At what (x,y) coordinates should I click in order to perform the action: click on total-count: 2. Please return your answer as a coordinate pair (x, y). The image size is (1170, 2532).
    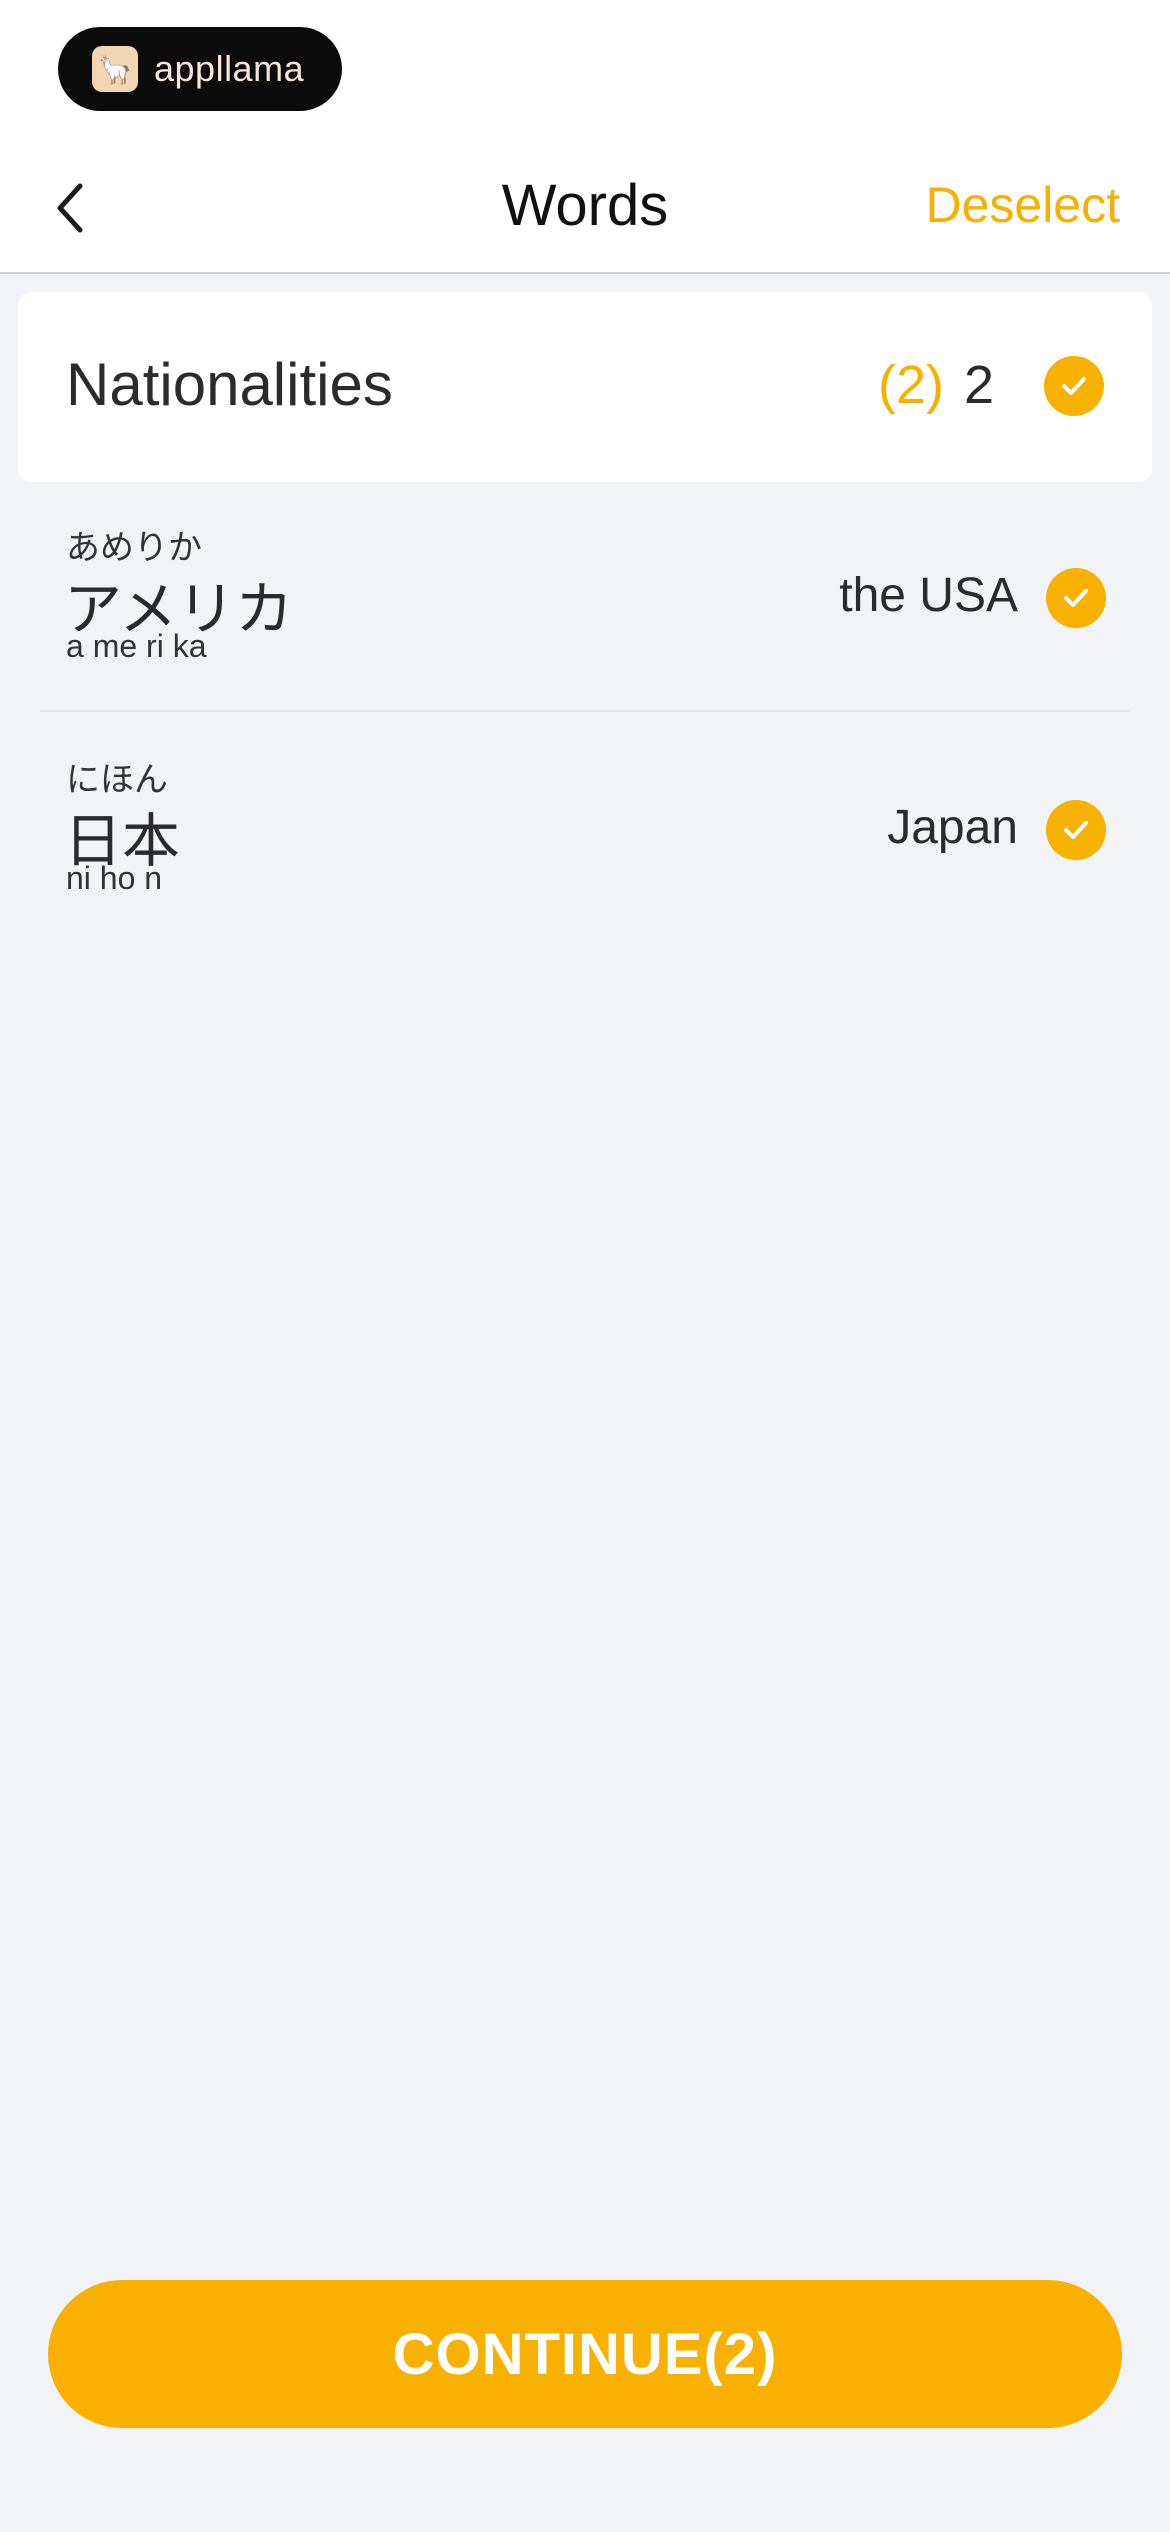
    Looking at the image, I should click on (978, 385).